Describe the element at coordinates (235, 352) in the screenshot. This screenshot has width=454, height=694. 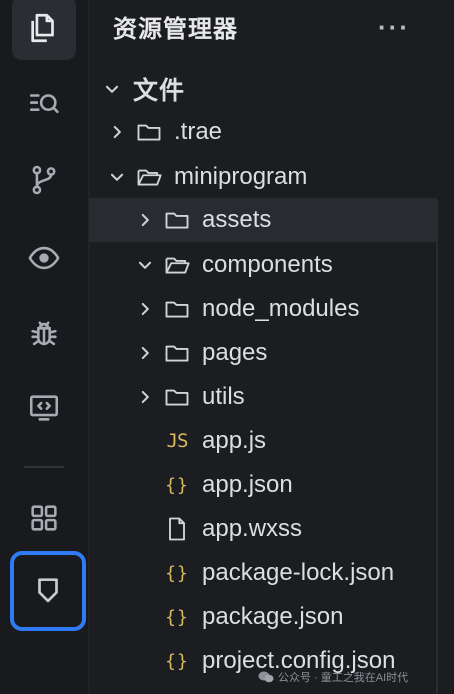
I see `tree-item-label: pages` at that location.